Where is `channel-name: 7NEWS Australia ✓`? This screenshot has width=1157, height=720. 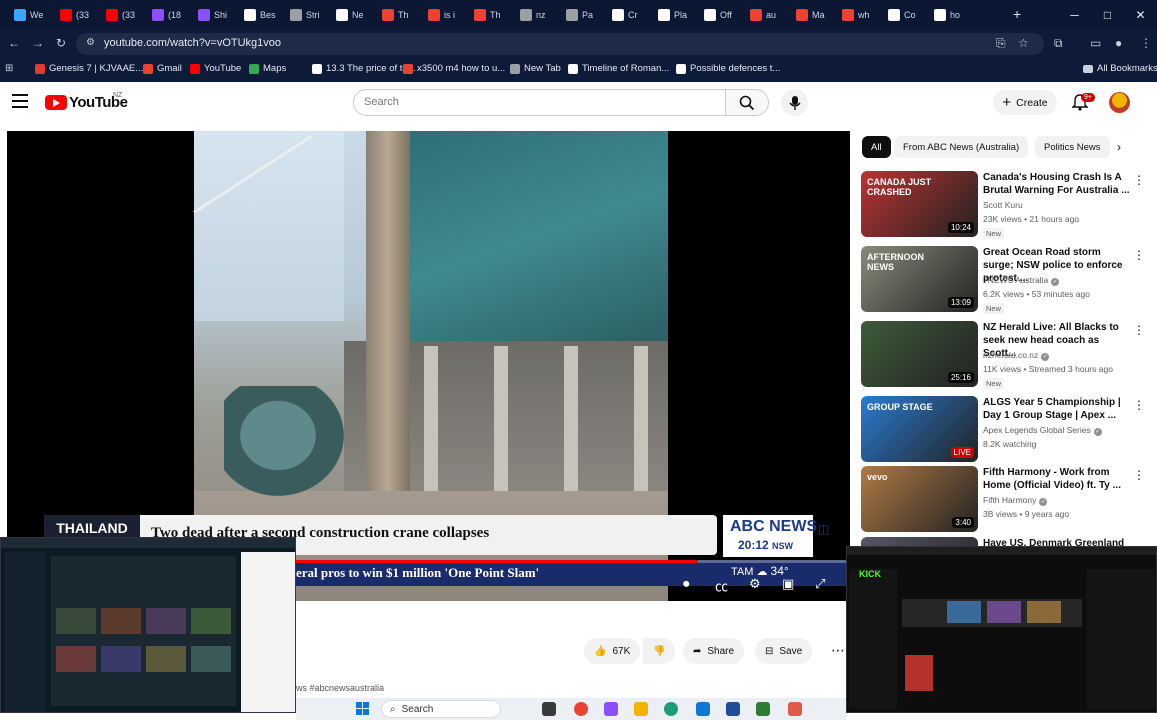
channel-name: 7NEWS Australia ✓ is located at coordinates (1021, 280).